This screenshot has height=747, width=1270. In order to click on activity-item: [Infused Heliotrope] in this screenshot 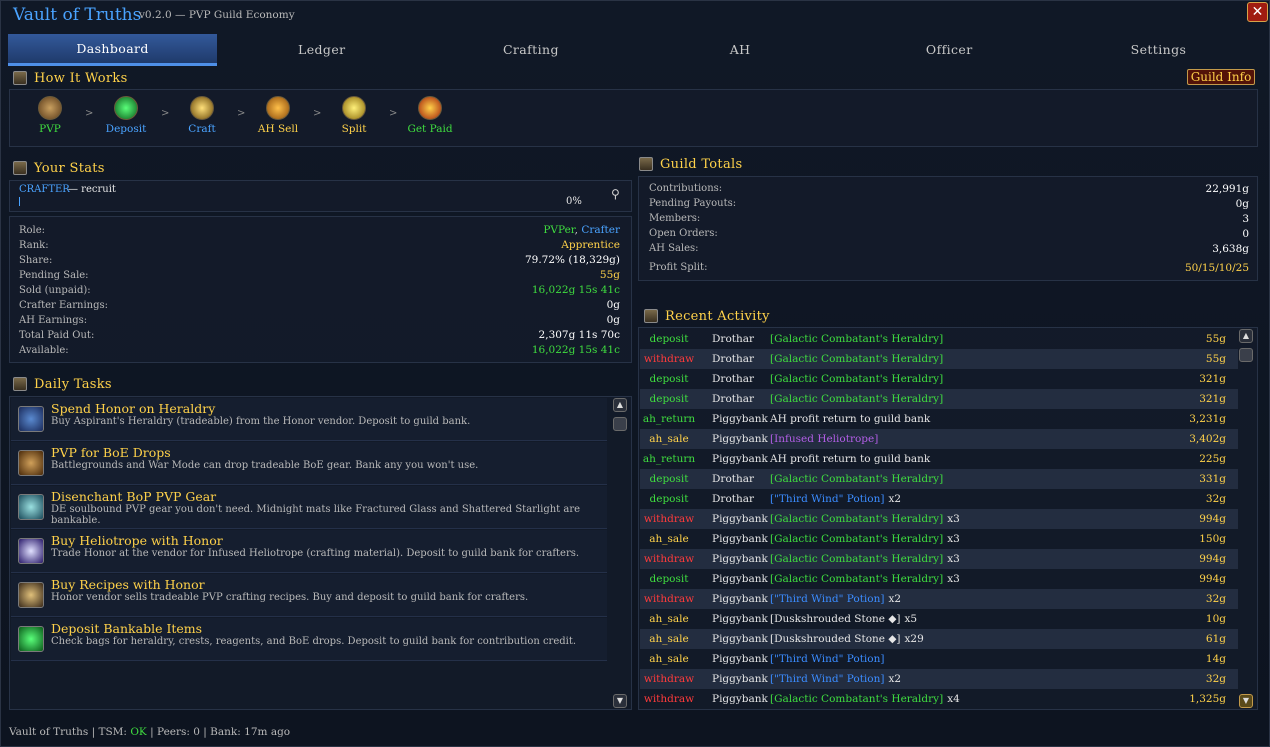, I will do `click(824, 439)`.